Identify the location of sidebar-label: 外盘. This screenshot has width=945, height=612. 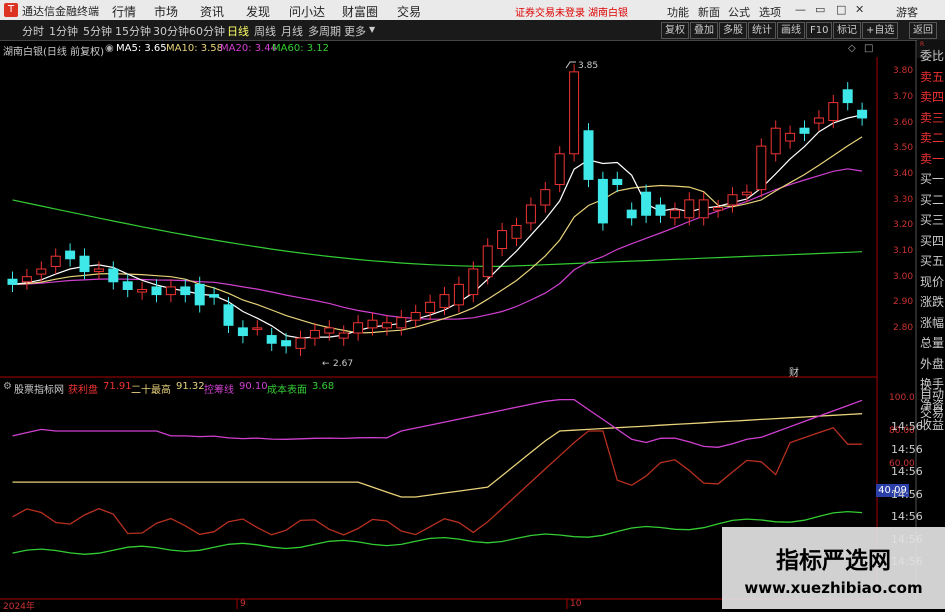
(932, 364).